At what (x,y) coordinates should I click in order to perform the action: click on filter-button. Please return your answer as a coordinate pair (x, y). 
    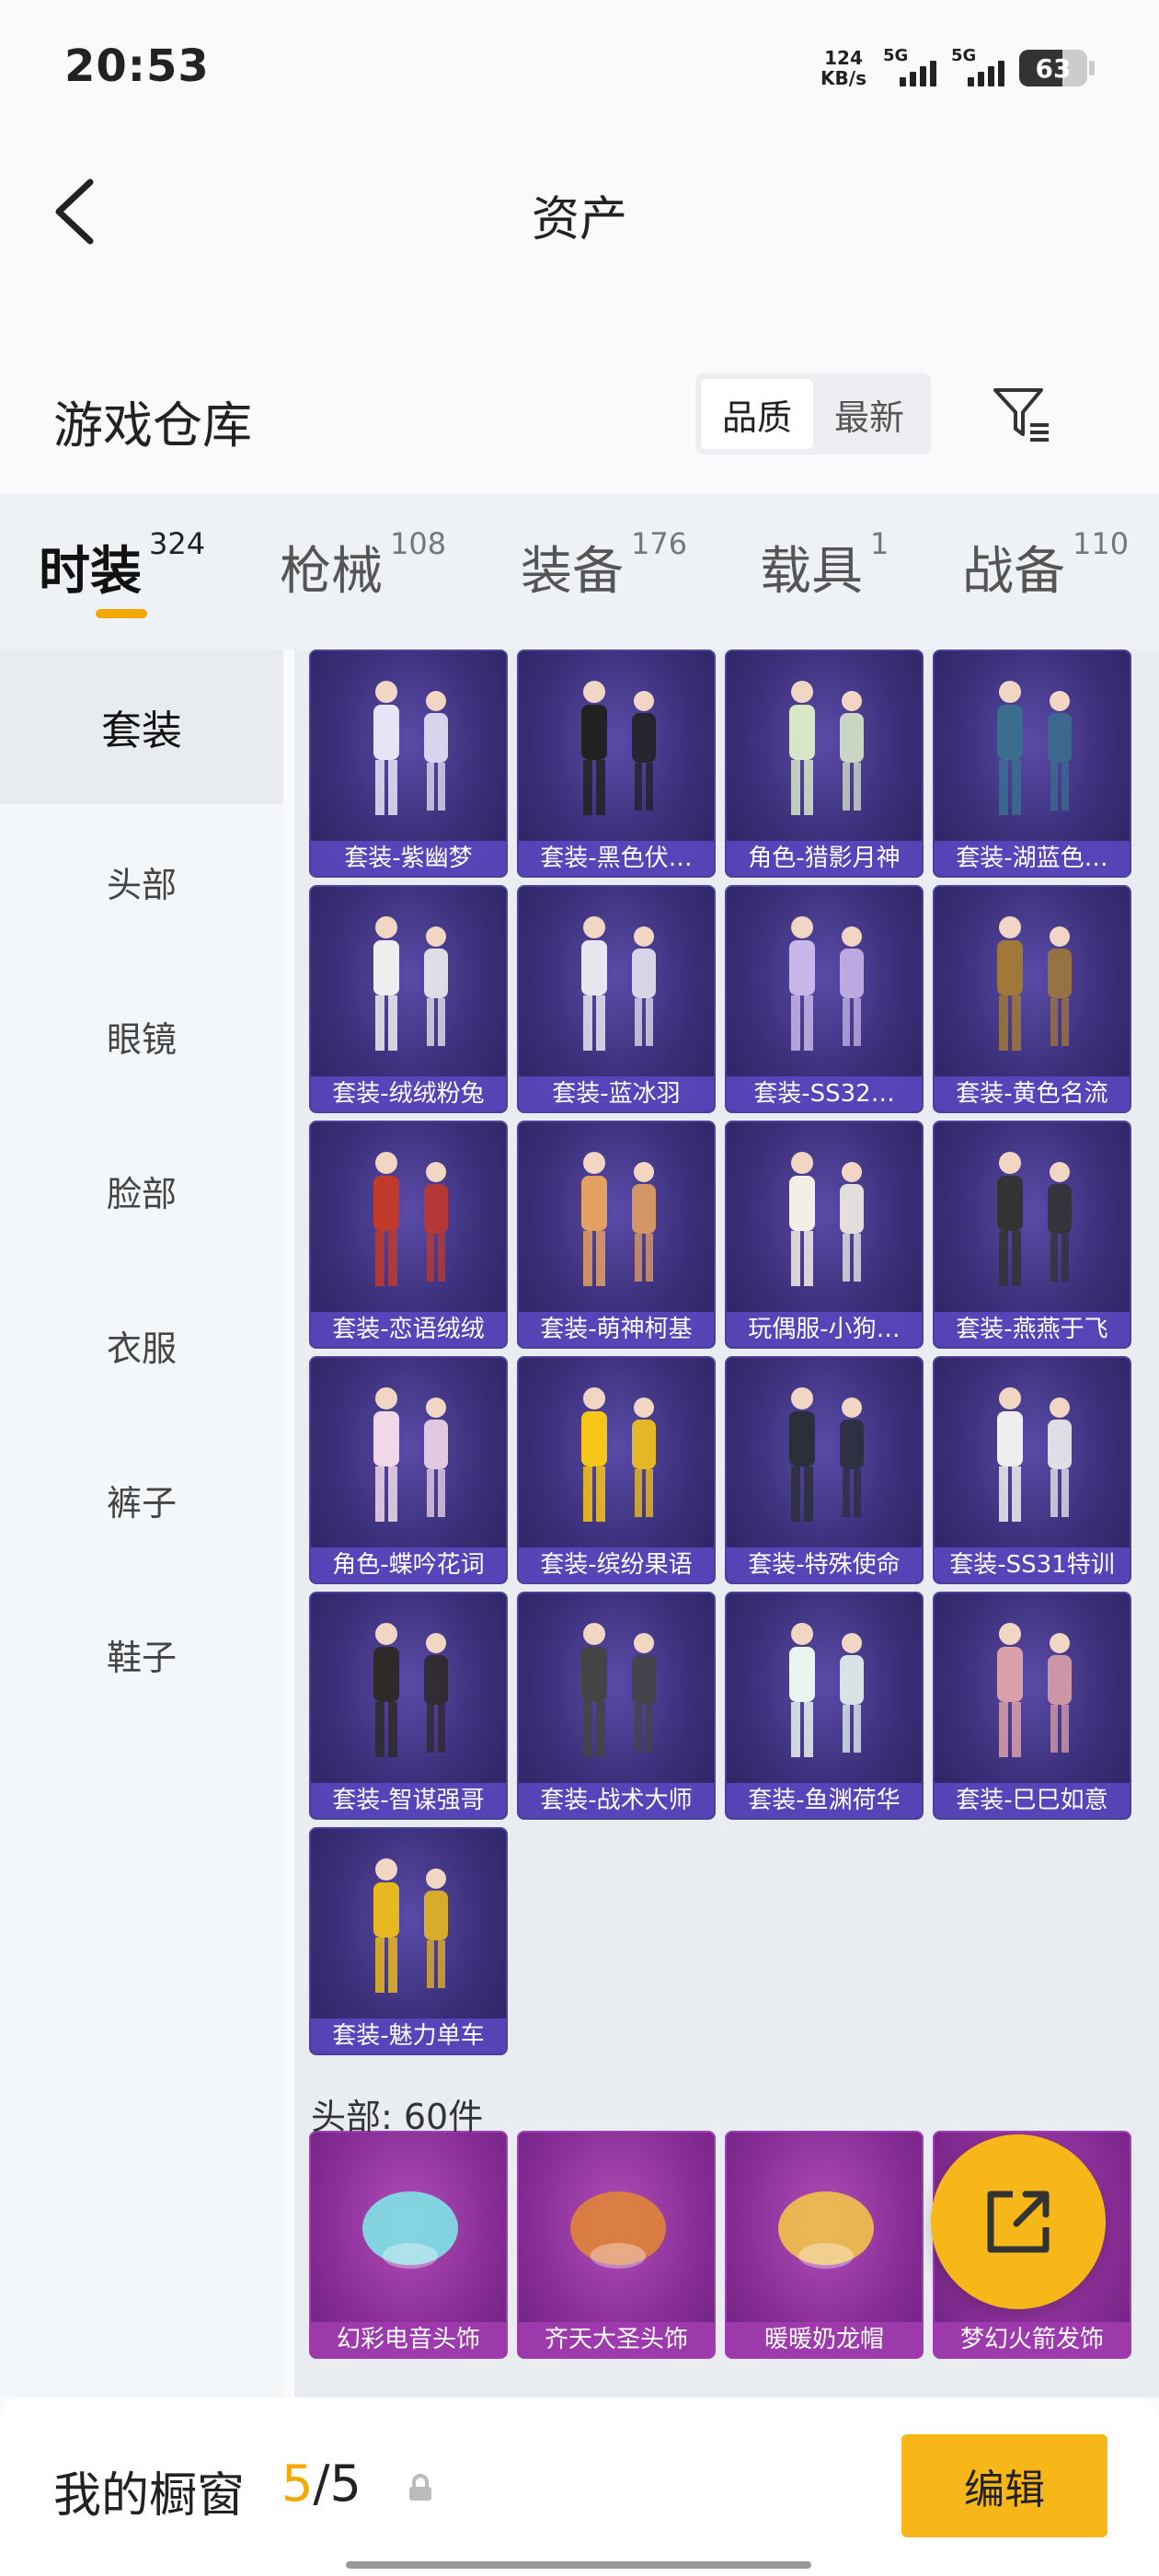
    Looking at the image, I should click on (1022, 414).